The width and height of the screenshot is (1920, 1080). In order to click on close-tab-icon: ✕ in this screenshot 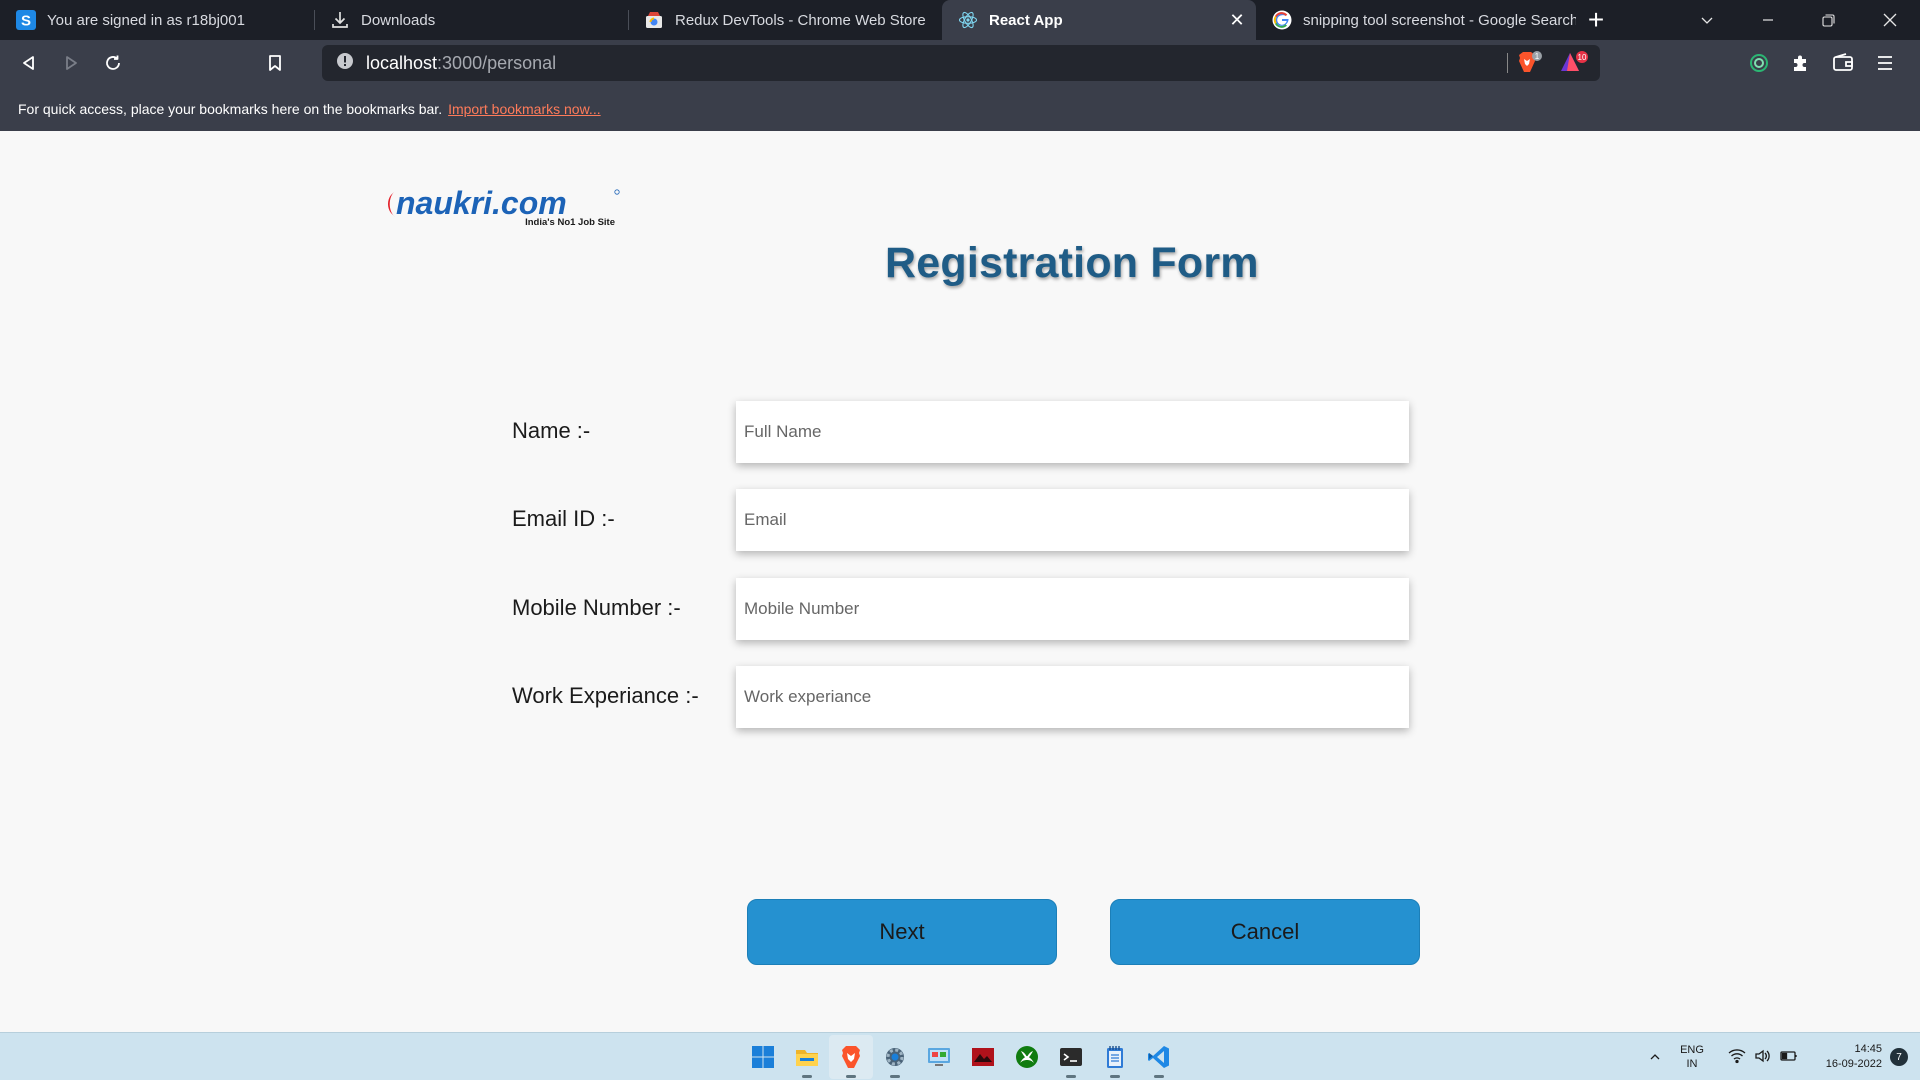, I will do `click(1237, 20)`.